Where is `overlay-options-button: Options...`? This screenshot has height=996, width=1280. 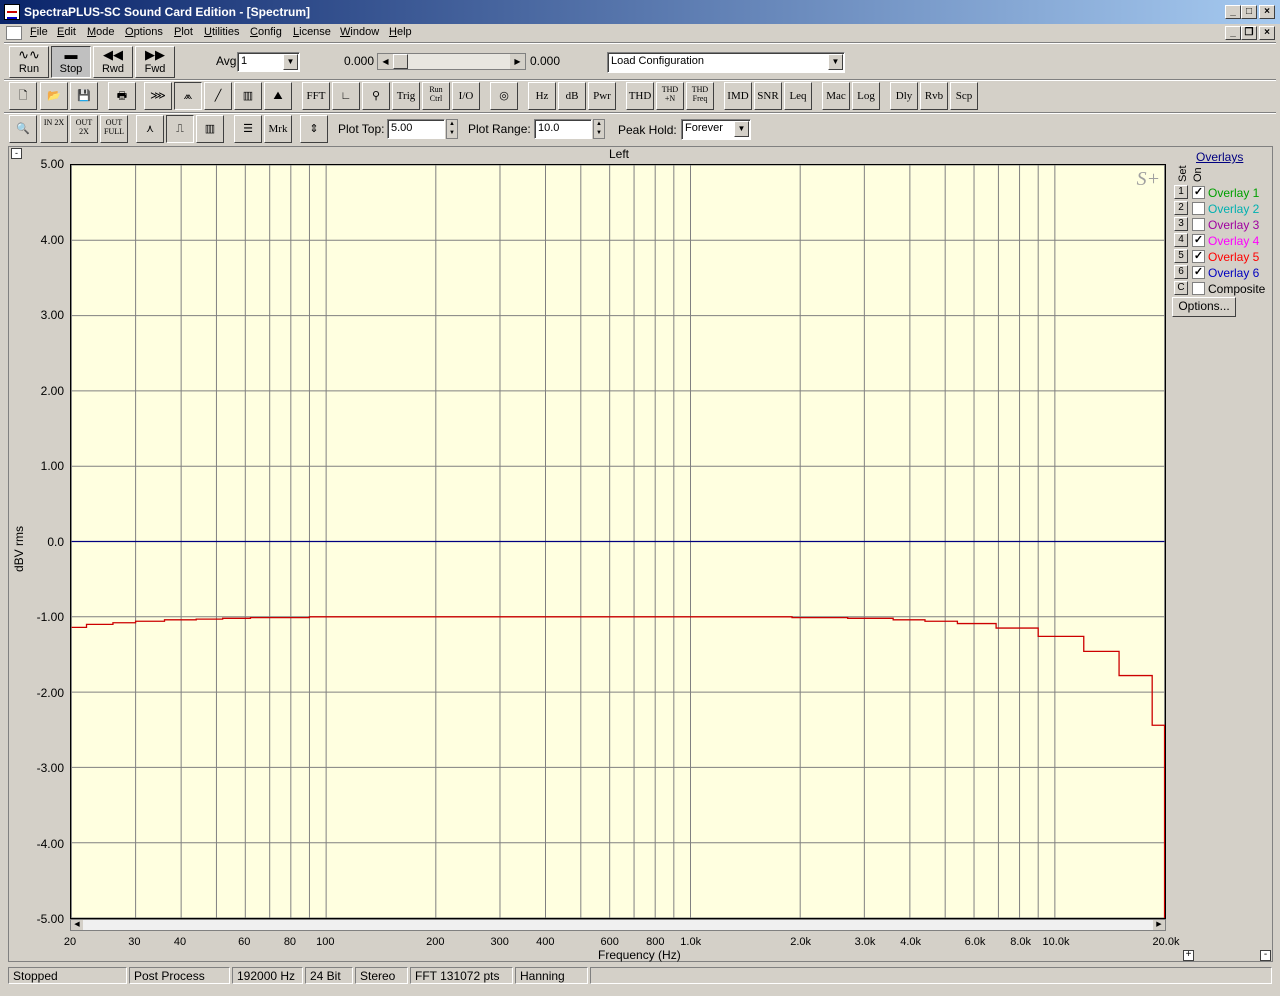 overlay-options-button: Options... is located at coordinates (1204, 307).